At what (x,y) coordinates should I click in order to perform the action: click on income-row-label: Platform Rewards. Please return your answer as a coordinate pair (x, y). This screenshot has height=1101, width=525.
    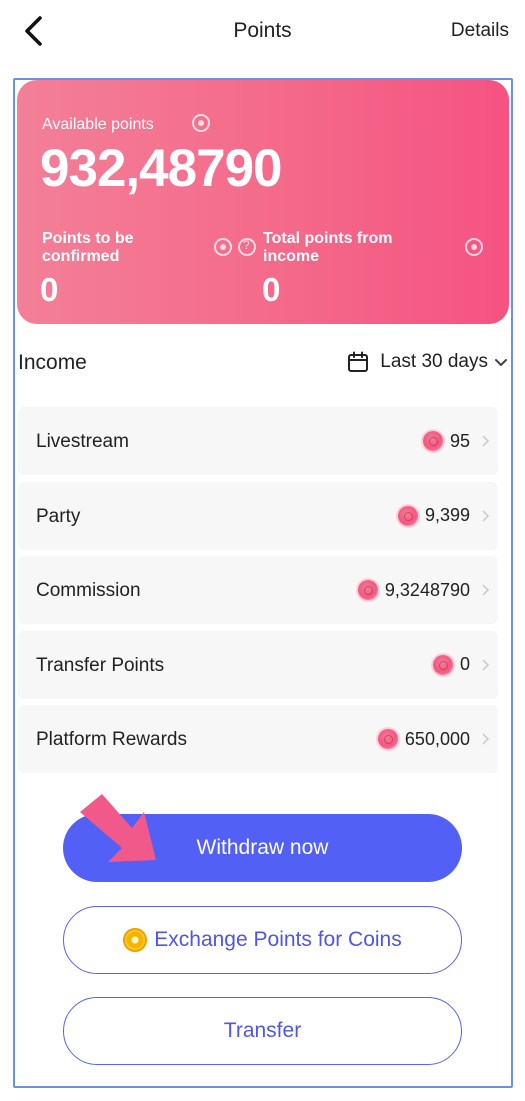
    Looking at the image, I should click on (111, 739).